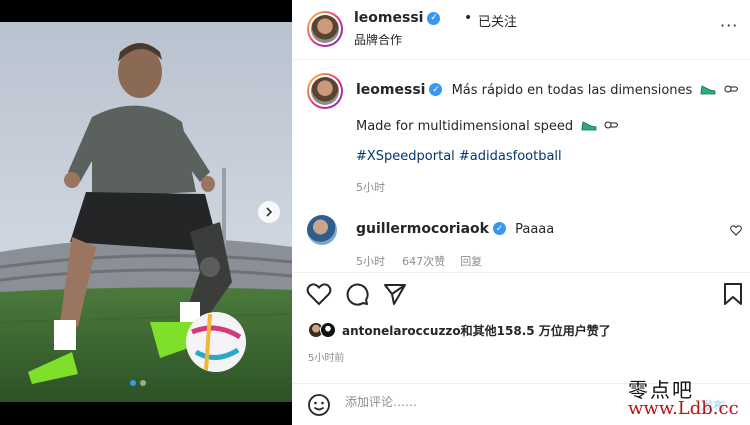 The height and width of the screenshot is (425, 750). I want to click on author-username: leomessi ✓, so click(397, 18).